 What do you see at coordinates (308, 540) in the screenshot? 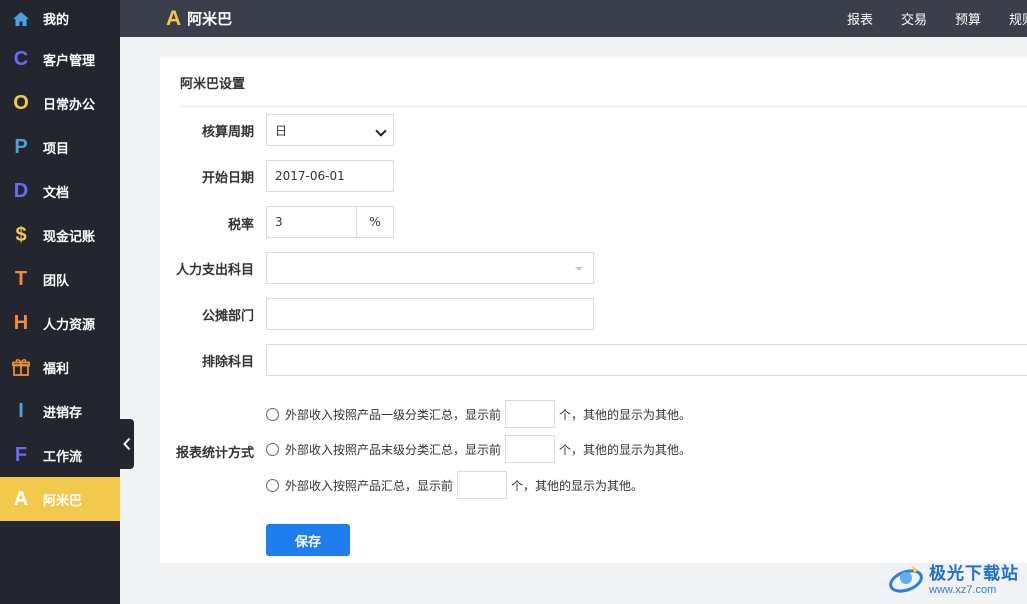
I see `save-button: 保存` at bounding box center [308, 540].